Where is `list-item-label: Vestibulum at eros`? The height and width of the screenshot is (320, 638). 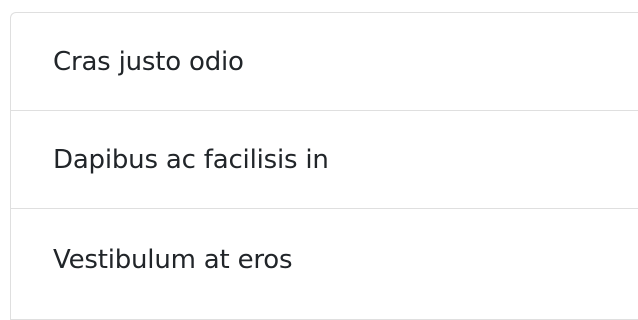
list-item-label: Vestibulum at eros is located at coordinates (173, 260).